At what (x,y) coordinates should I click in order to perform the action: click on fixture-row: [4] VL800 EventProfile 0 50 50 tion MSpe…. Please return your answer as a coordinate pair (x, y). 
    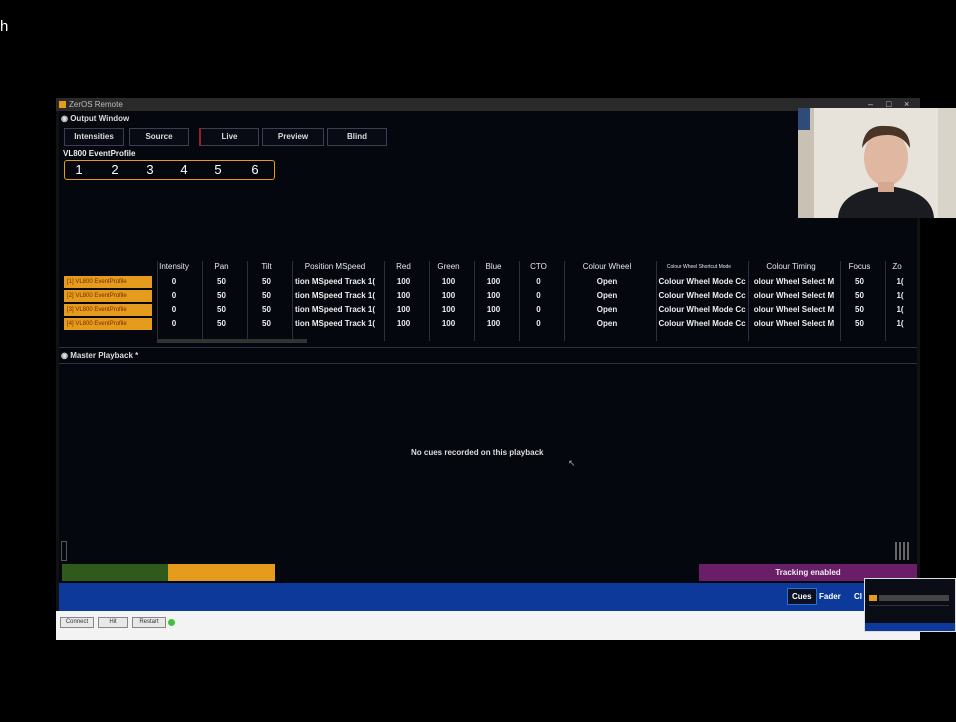
    Looking at the image, I should click on (489, 324).